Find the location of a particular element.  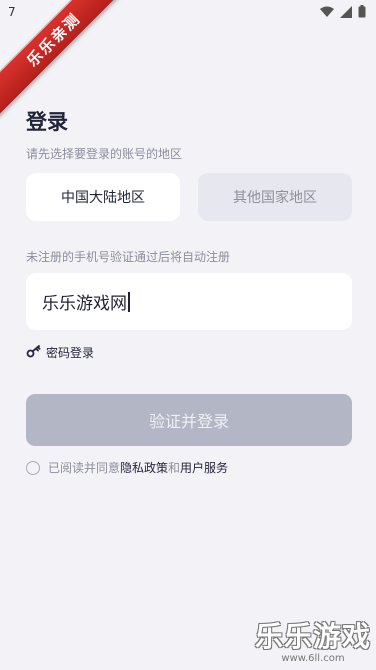

signal-icon is located at coordinates (346, 11).